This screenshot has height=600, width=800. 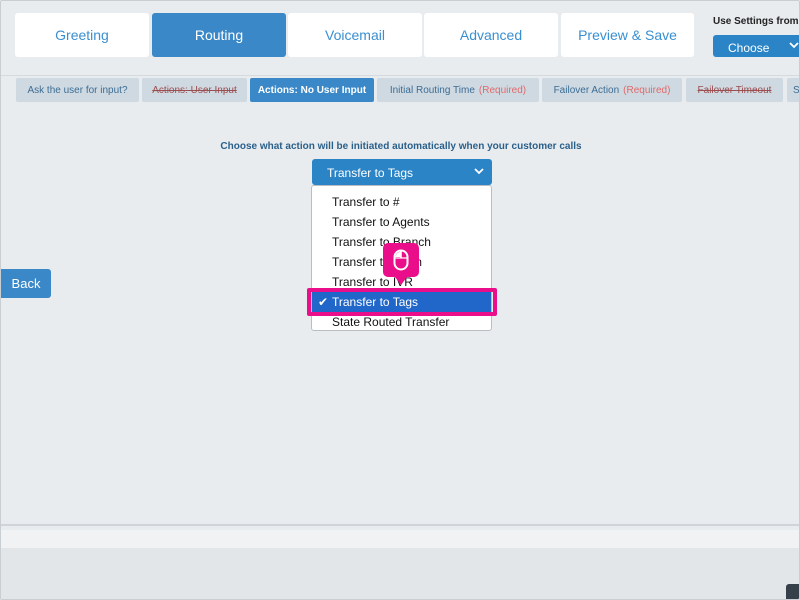 I want to click on subtab-initial-routing-time: Initial Routing Time (Required), so click(x=458, y=90).